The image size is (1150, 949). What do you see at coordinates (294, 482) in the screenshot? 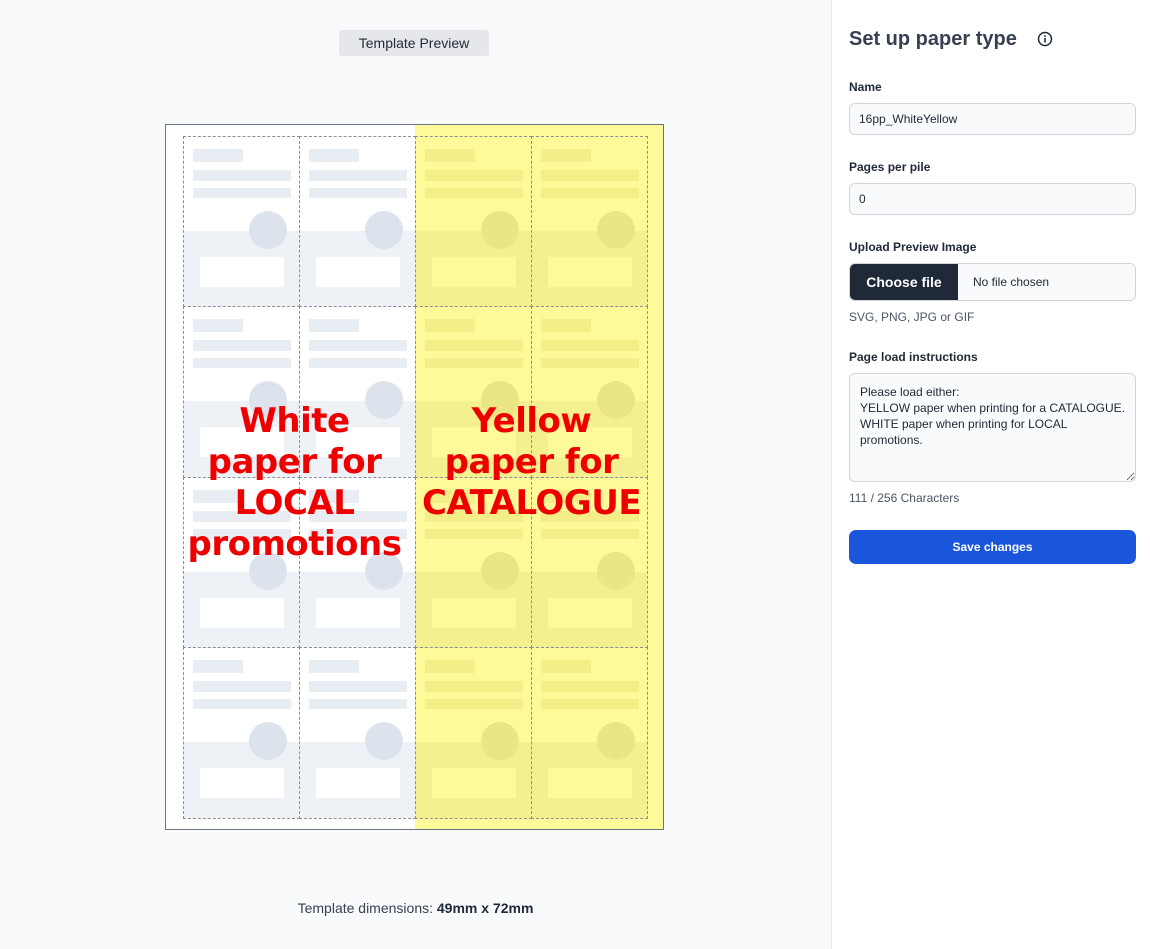
I see `white-paper-annotation: White paper for LOCAL promotions` at bounding box center [294, 482].